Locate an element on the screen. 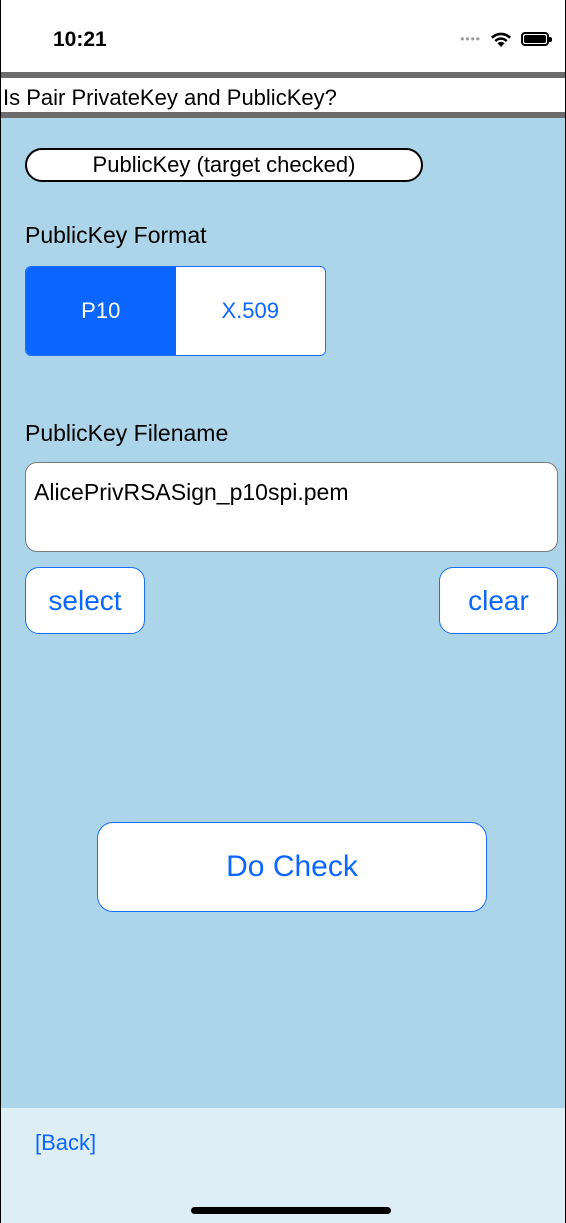  filename-field: AlicePrivRSASign_p10spi.pem is located at coordinates (291, 507).